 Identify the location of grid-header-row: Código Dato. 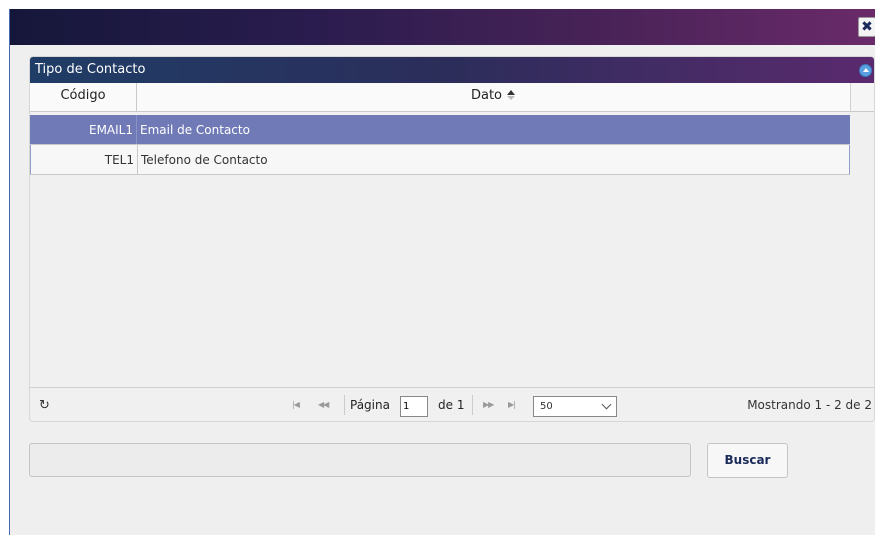
(440, 97).